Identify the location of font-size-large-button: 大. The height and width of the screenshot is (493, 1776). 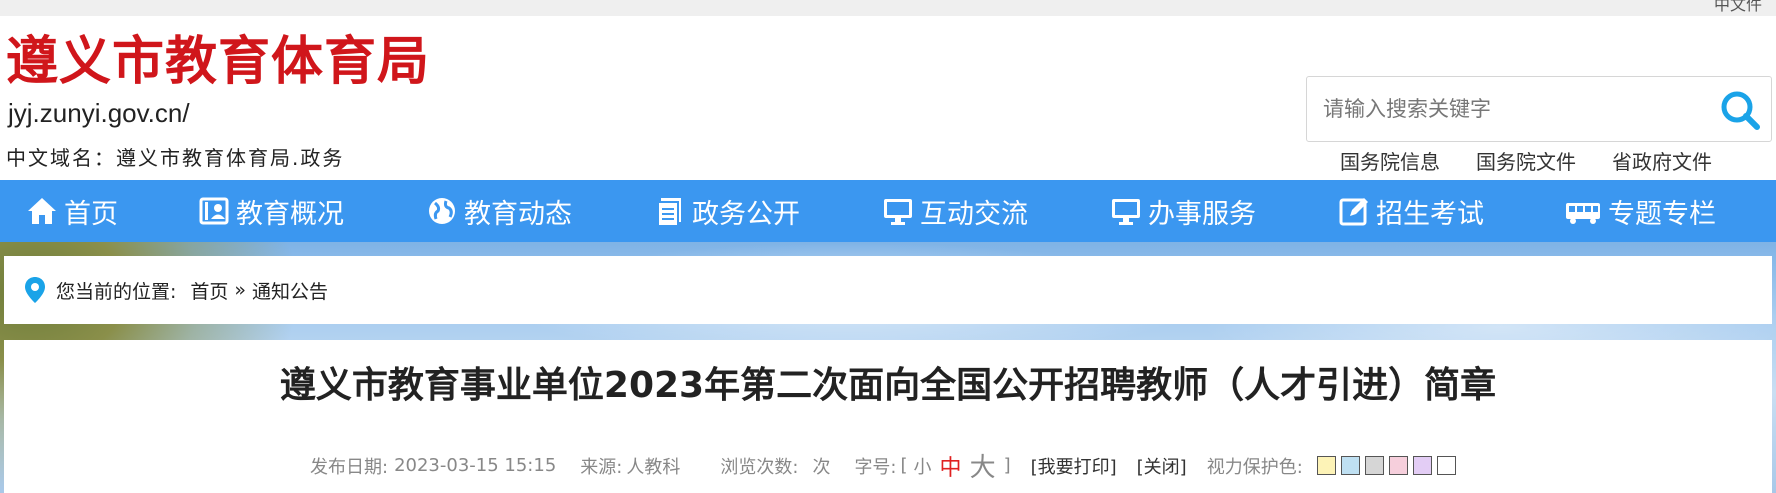
(983, 465).